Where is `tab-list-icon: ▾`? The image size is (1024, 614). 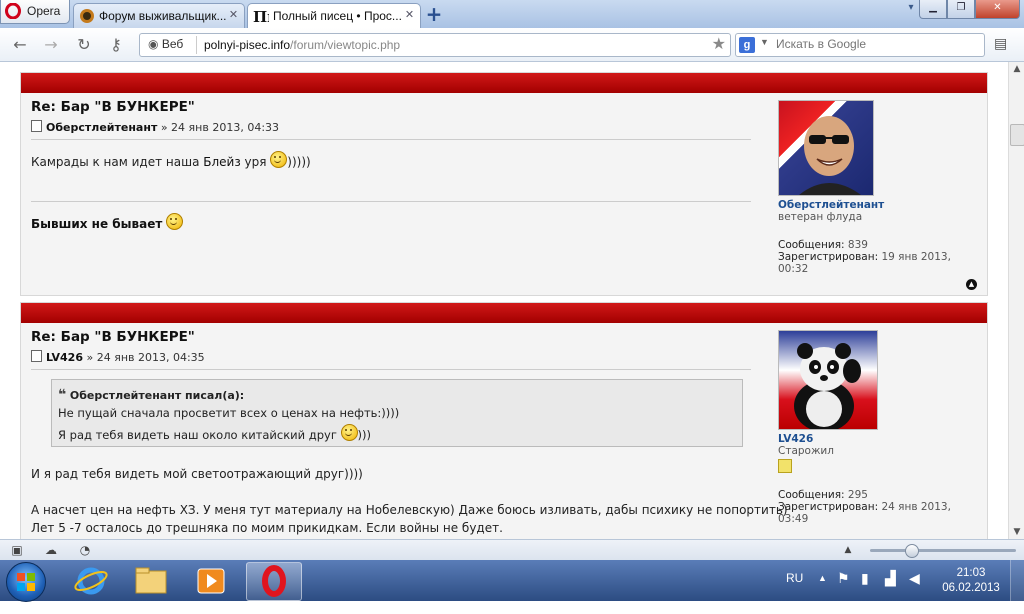
tab-list-icon: ▾ is located at coordinates (911, 9).